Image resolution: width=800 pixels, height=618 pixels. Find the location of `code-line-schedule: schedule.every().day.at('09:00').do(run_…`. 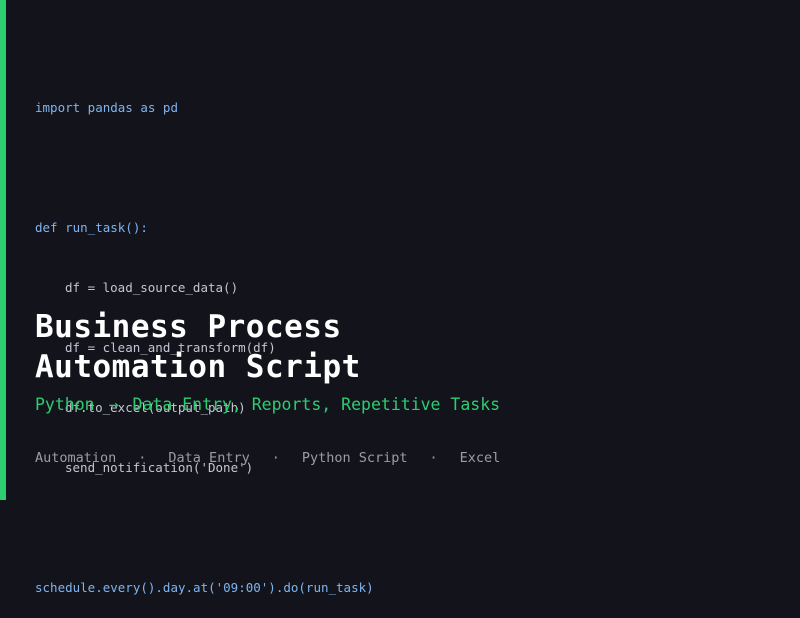

code-line-schedule: schedule.every().day.at('09:00').do(run_… is located at coordinates (204, 587).